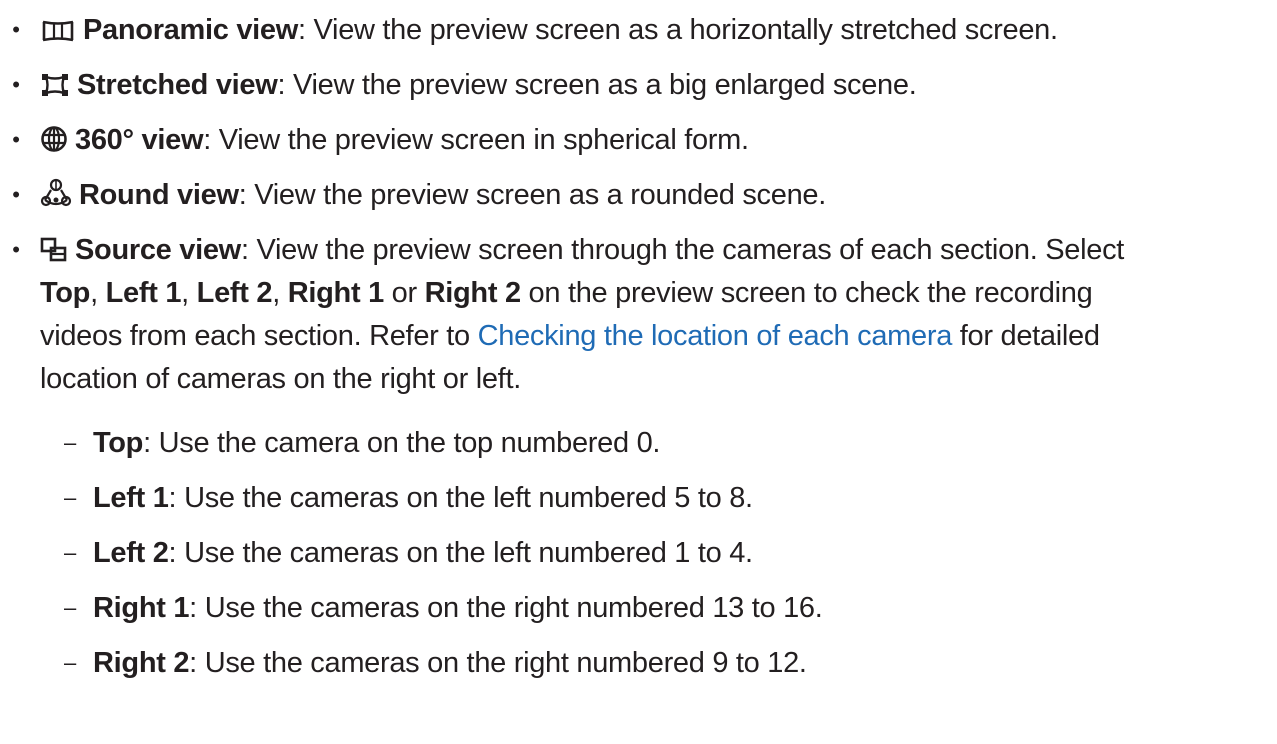  I want to click on sub-item-term: Left 2, so click(131, 553).